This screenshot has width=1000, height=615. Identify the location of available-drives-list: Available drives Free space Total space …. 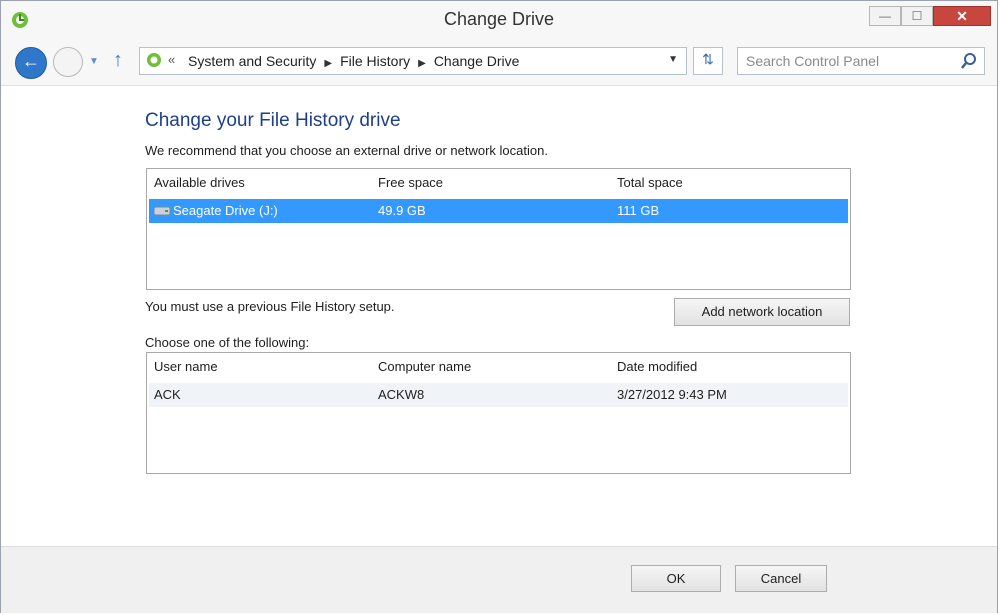
(498, 229).